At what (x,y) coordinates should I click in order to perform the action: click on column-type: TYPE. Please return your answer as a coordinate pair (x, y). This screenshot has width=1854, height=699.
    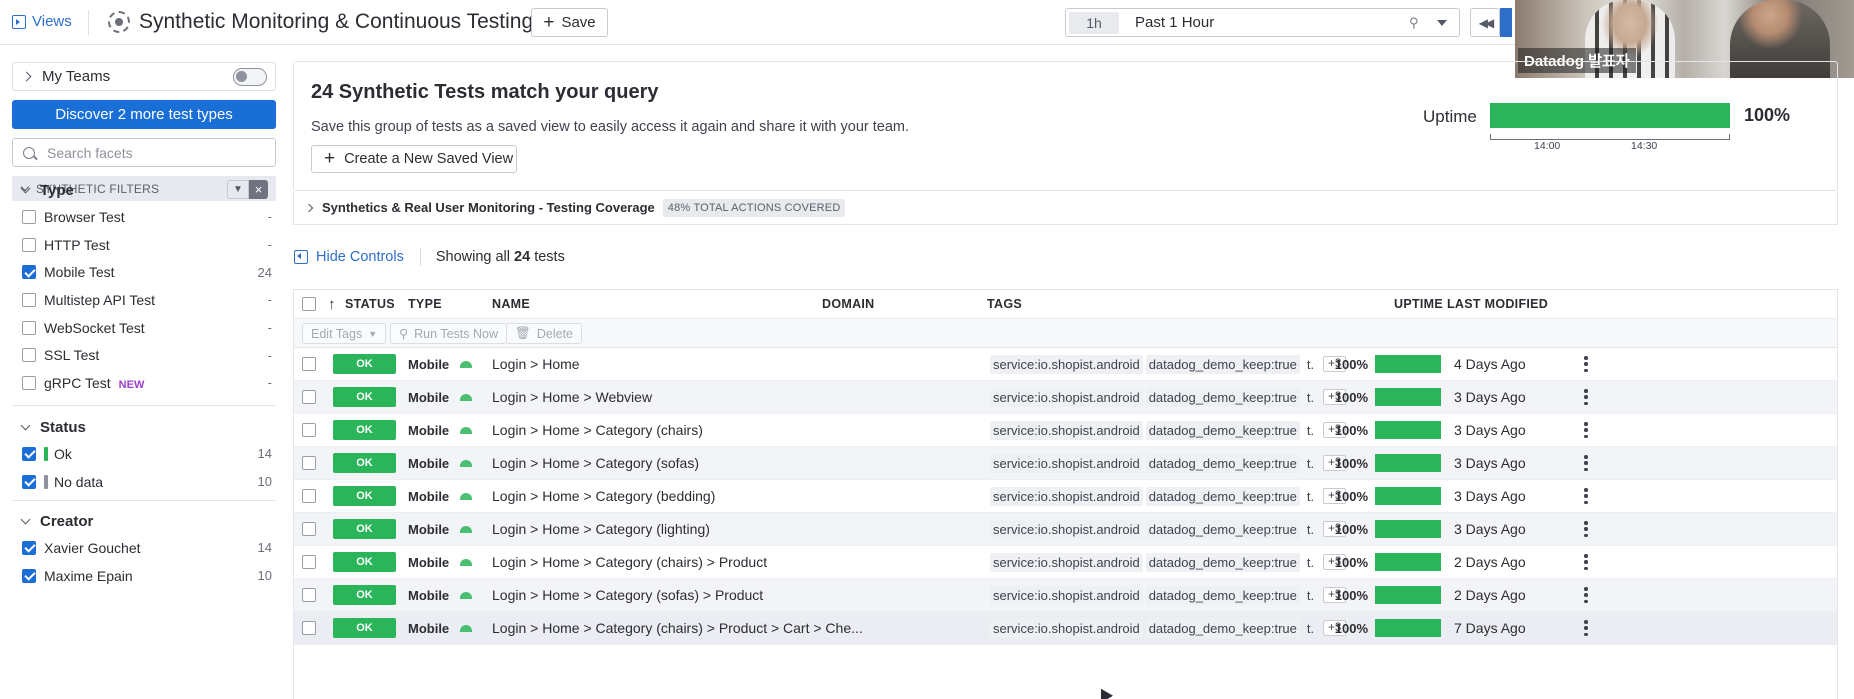
    Looking at the image, I should click on (425, 304).